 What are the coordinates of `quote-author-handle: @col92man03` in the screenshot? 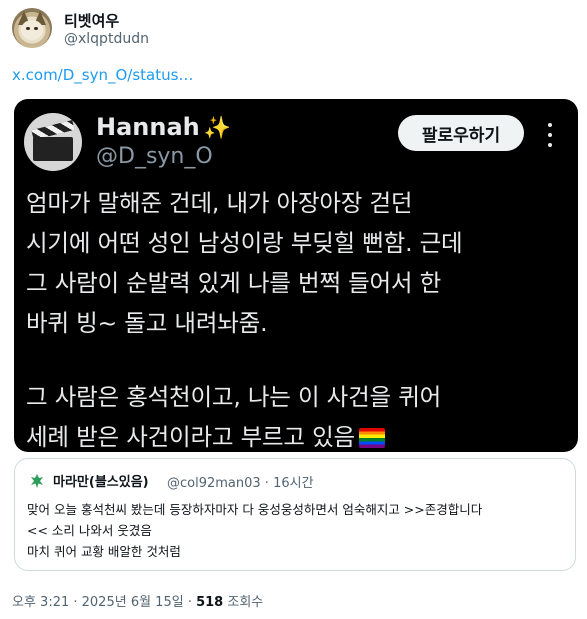 It's located at (214, 483).